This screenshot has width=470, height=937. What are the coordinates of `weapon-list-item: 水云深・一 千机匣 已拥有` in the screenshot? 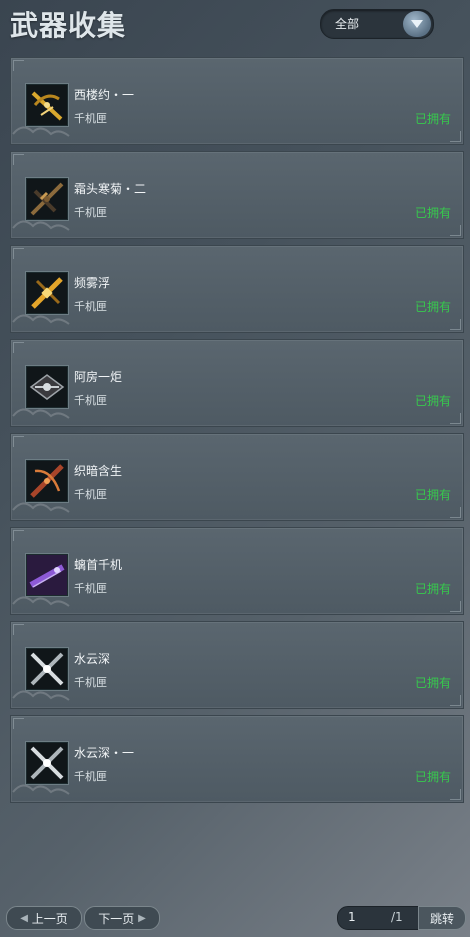 It's located at (237, 759).